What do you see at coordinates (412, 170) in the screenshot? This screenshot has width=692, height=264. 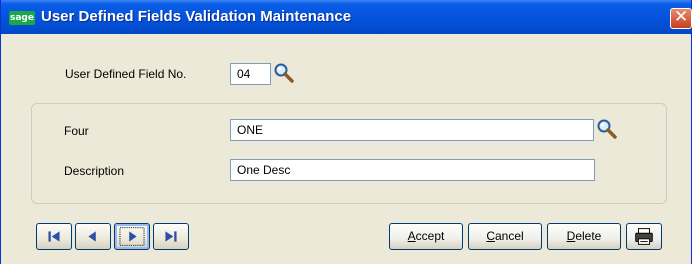 I see `description-input: One Desc` at bounding box center [412, 170].